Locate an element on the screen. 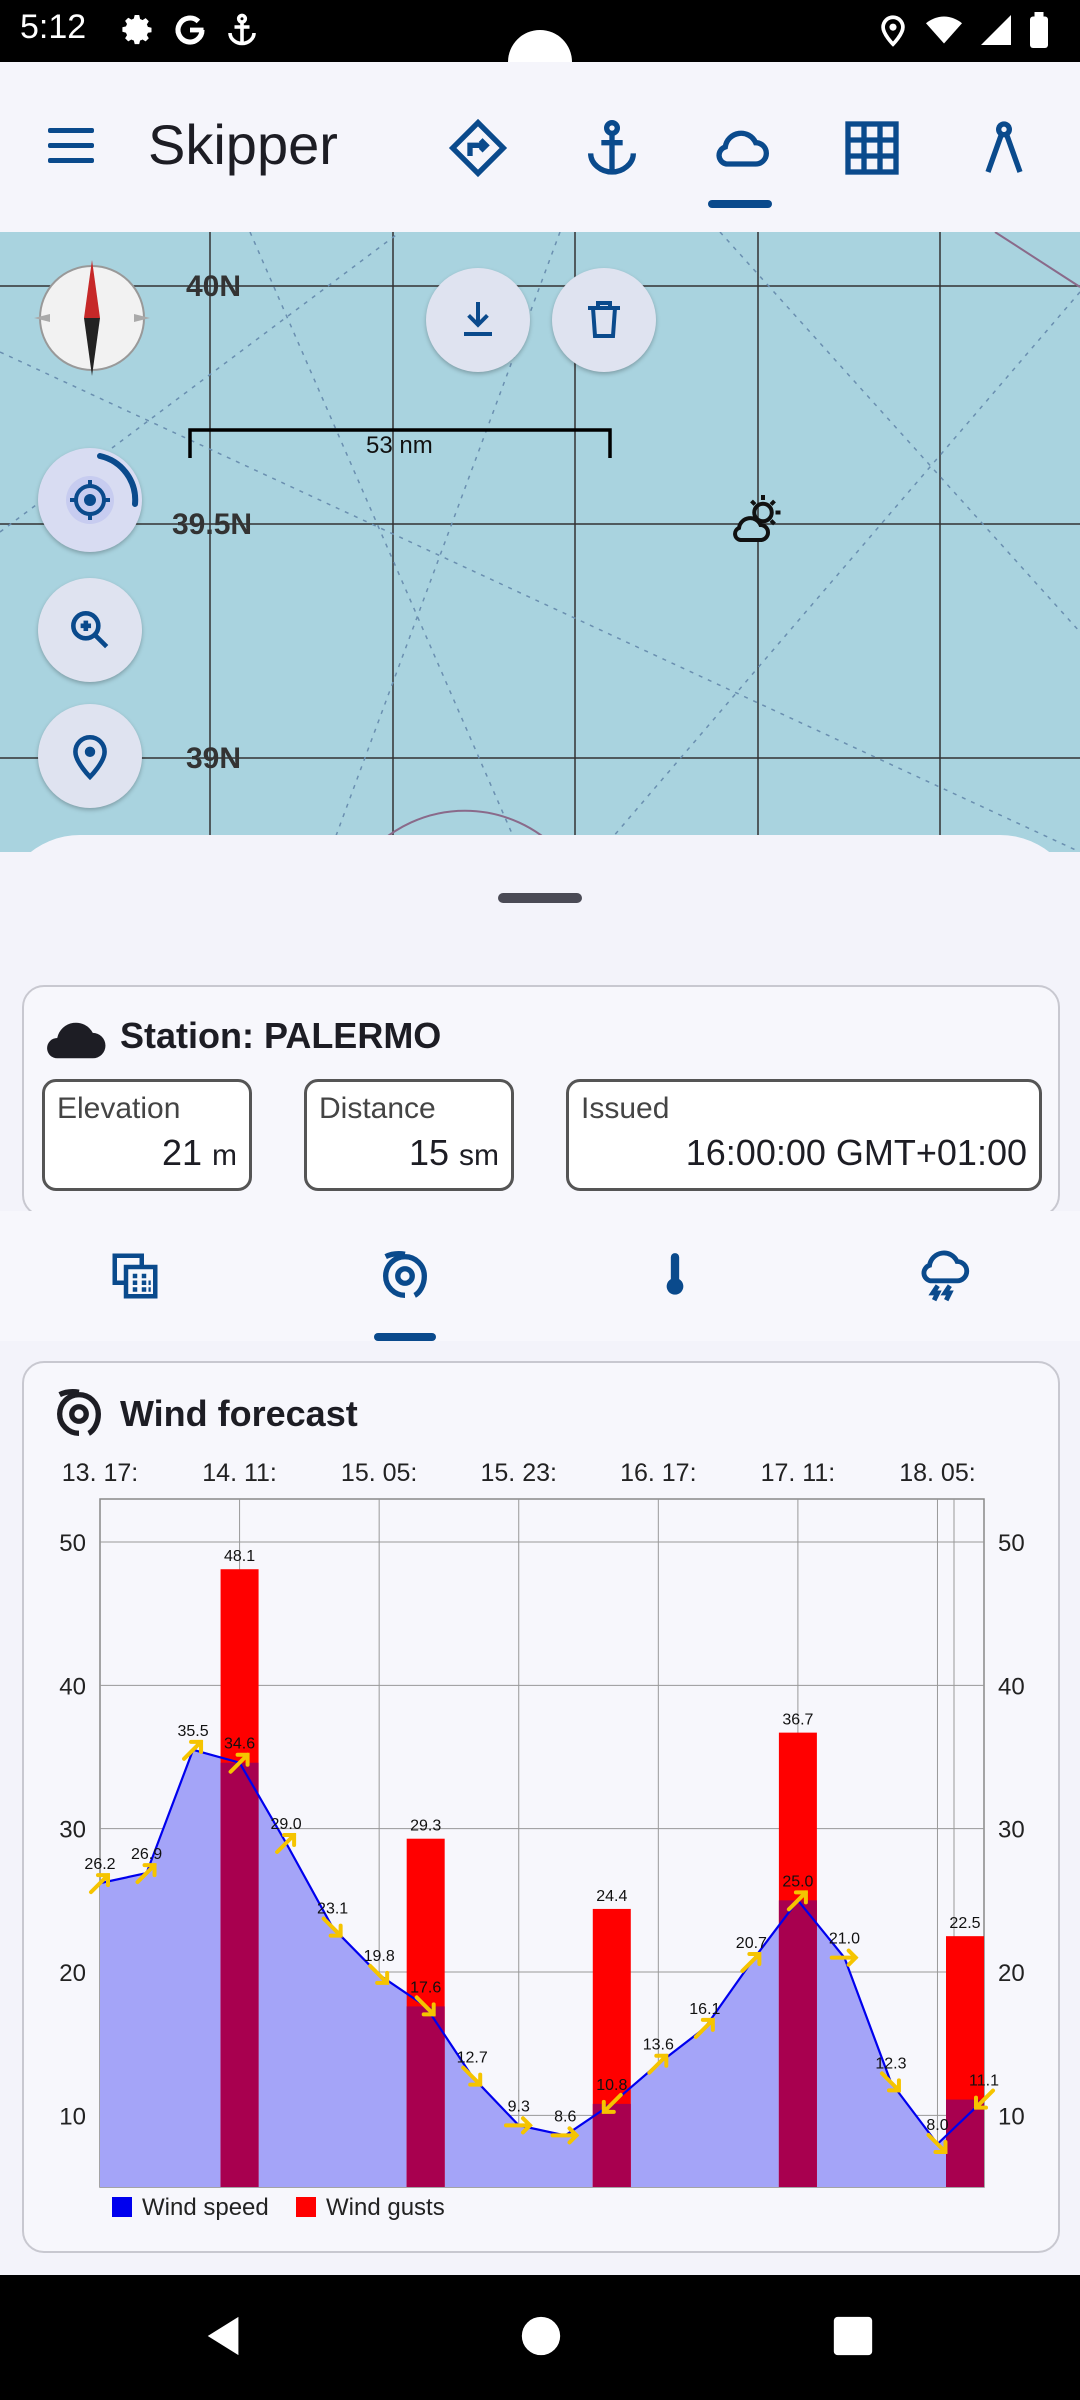 This screenshot has height=2400, width=1080. zoom-button is located at coordinates (90, 630).